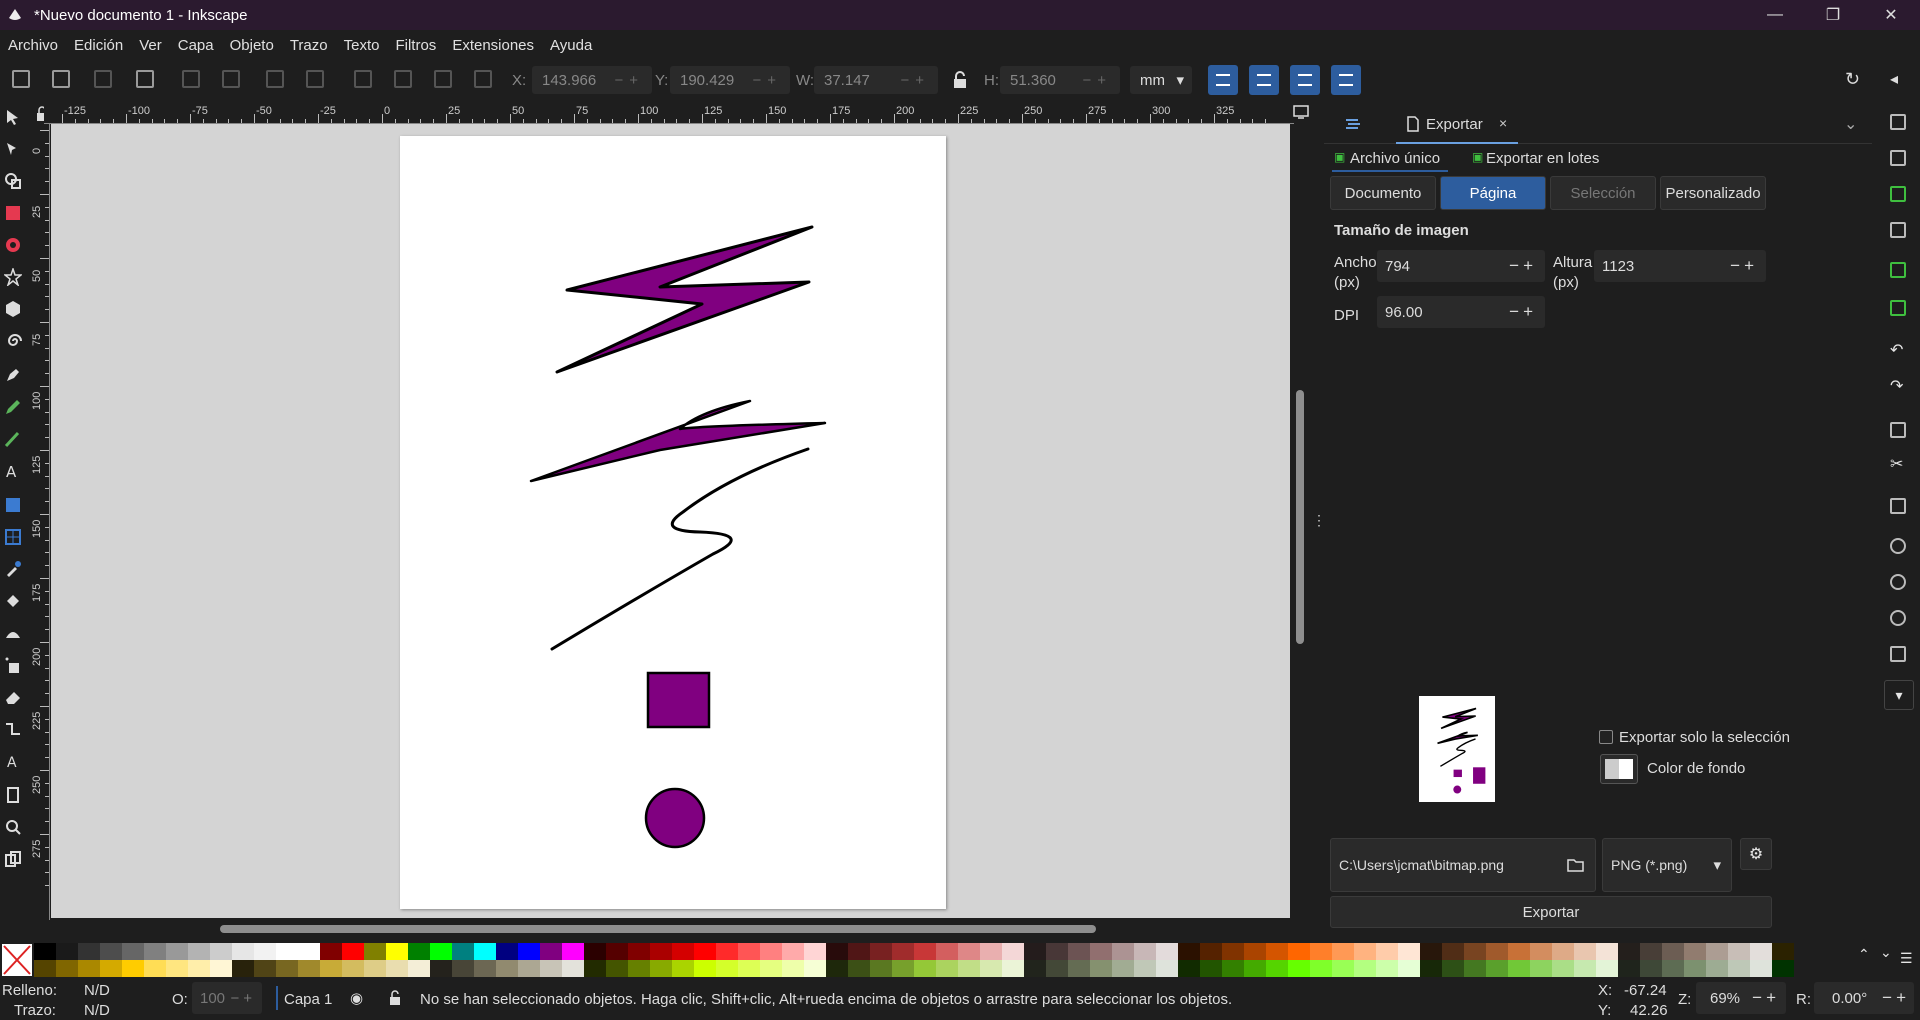 Image resolution: width=1920 pixels, height=1020 pixels. Describe the element at coordinates (1896, 464) in the screenshot. I see `cut-icon: ✂` at that location.